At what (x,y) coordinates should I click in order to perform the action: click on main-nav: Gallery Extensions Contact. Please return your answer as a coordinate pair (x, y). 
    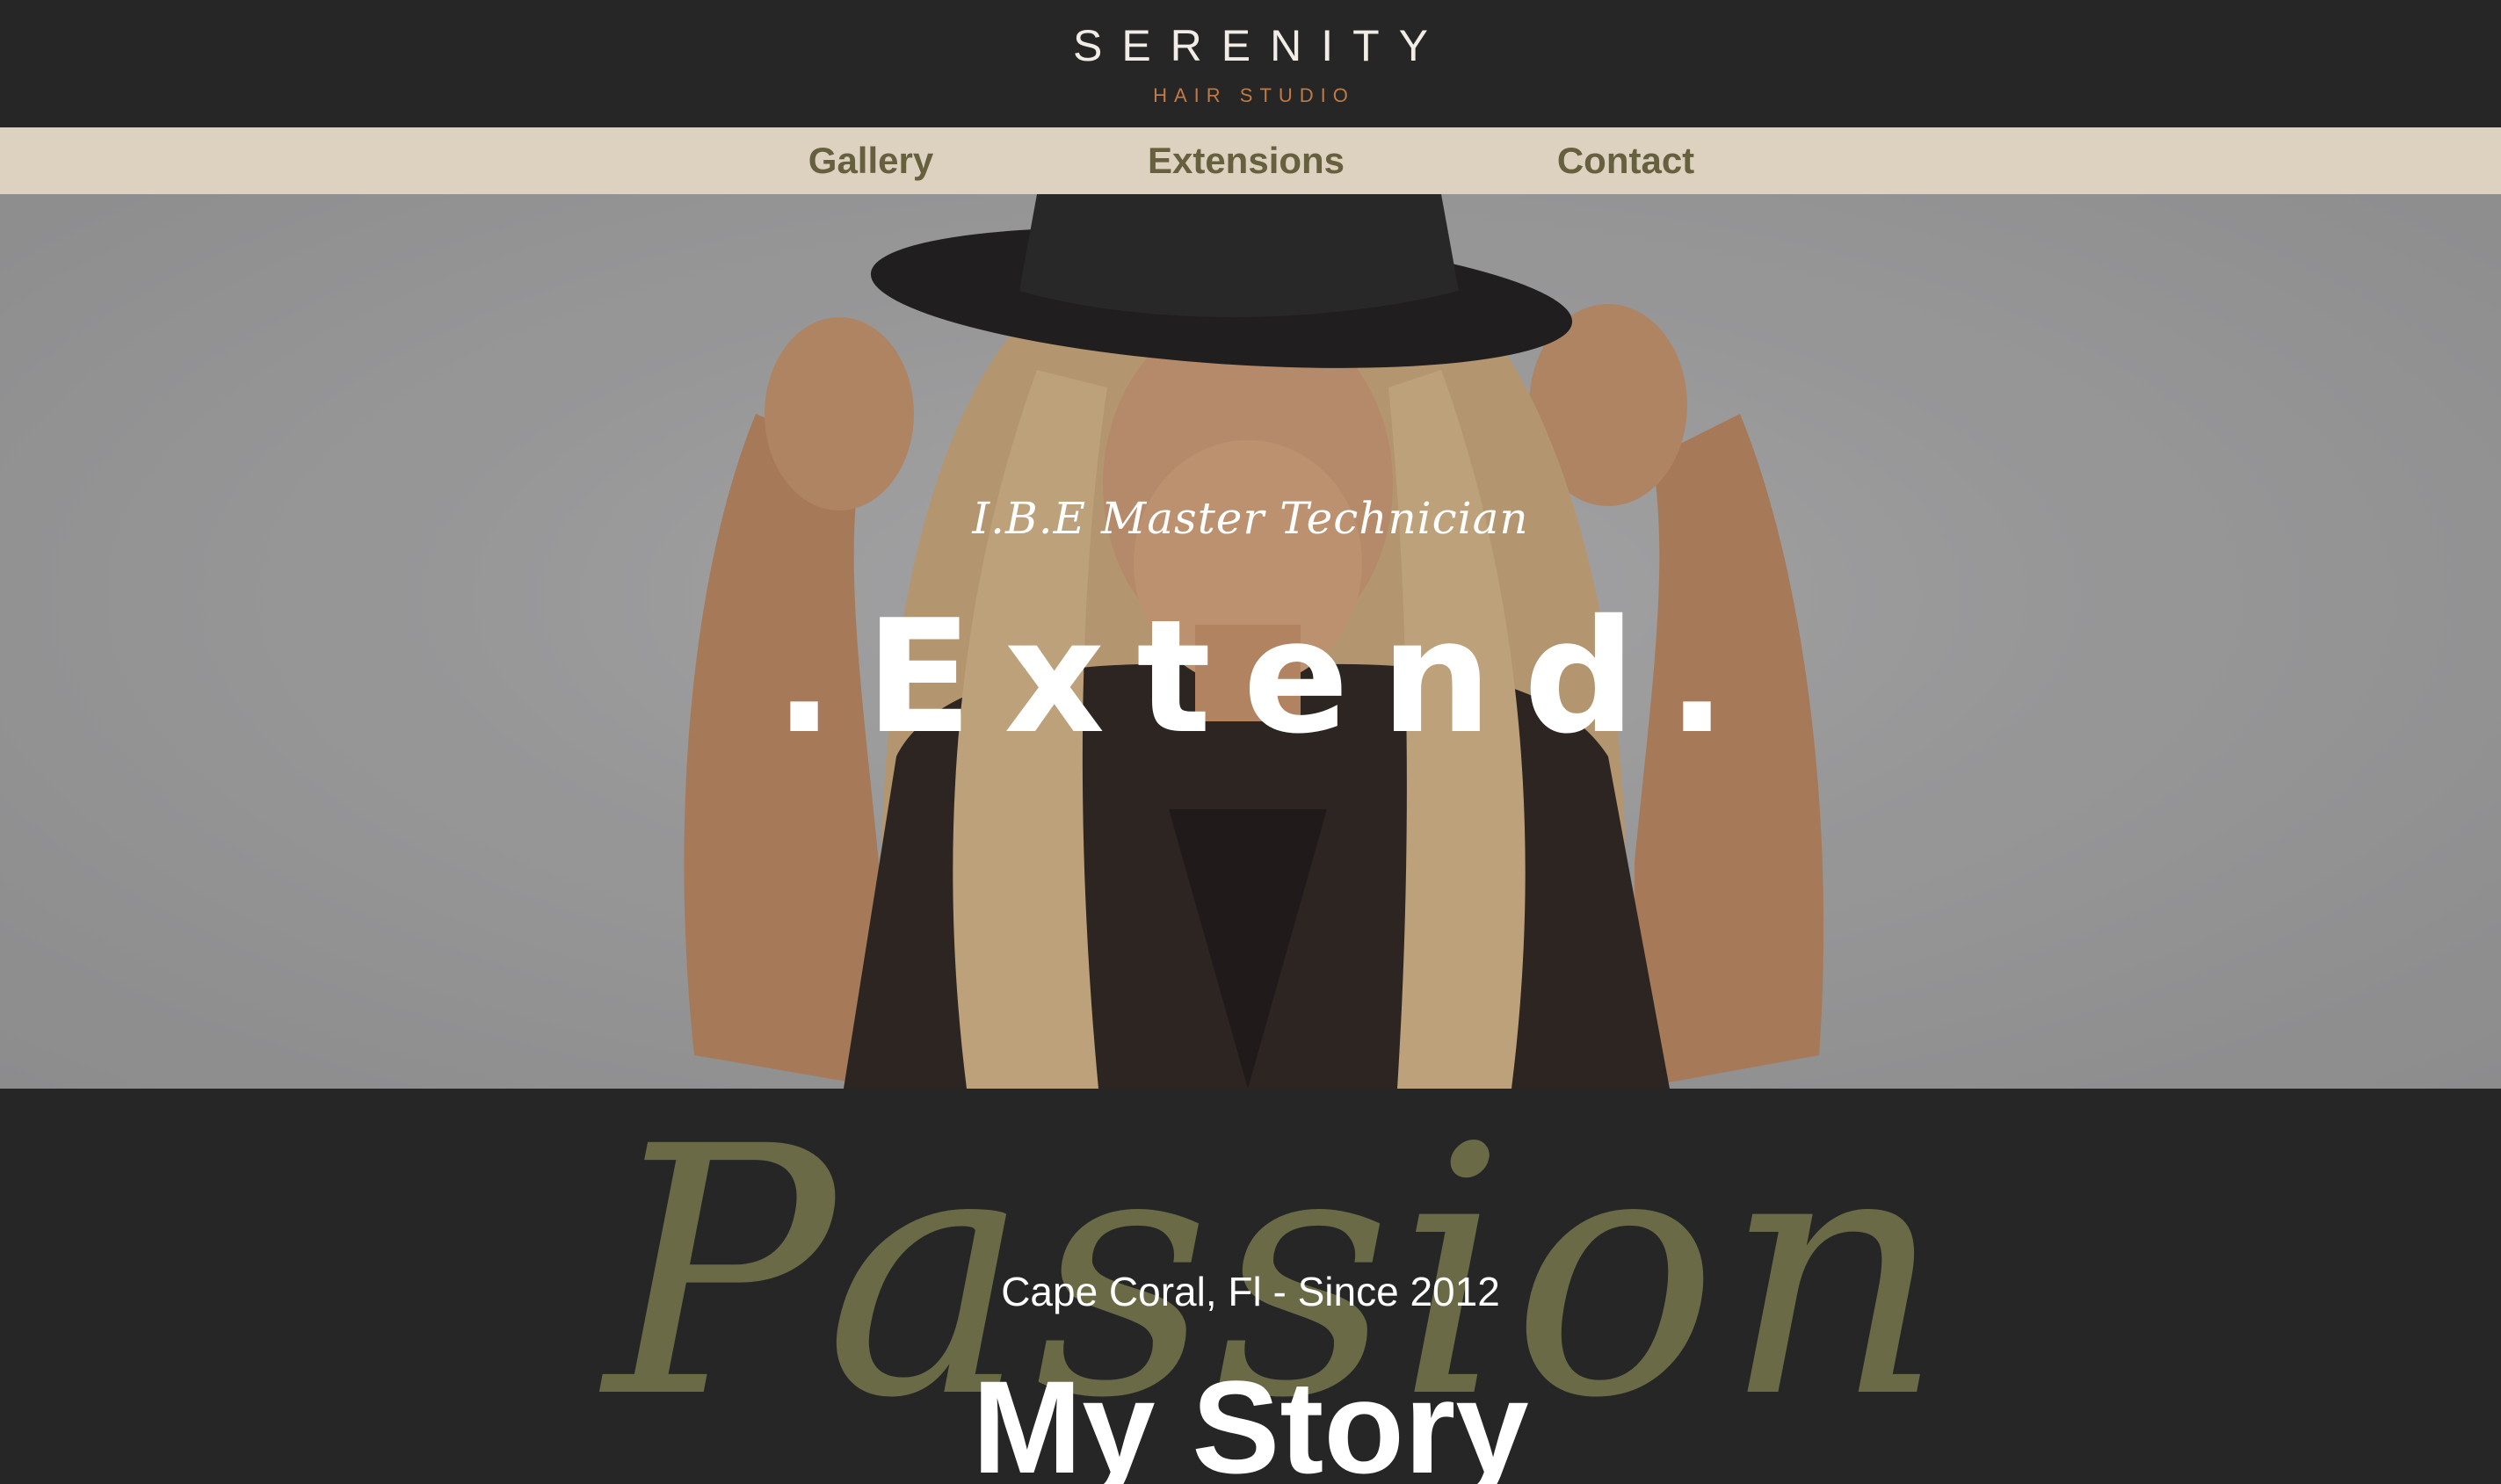
    Looking at the image, I should click on (1250, 161).